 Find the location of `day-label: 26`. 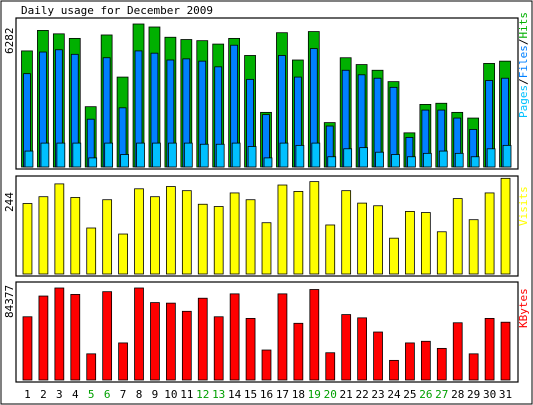

day-label: 26 is located at coordinates (425, 394).